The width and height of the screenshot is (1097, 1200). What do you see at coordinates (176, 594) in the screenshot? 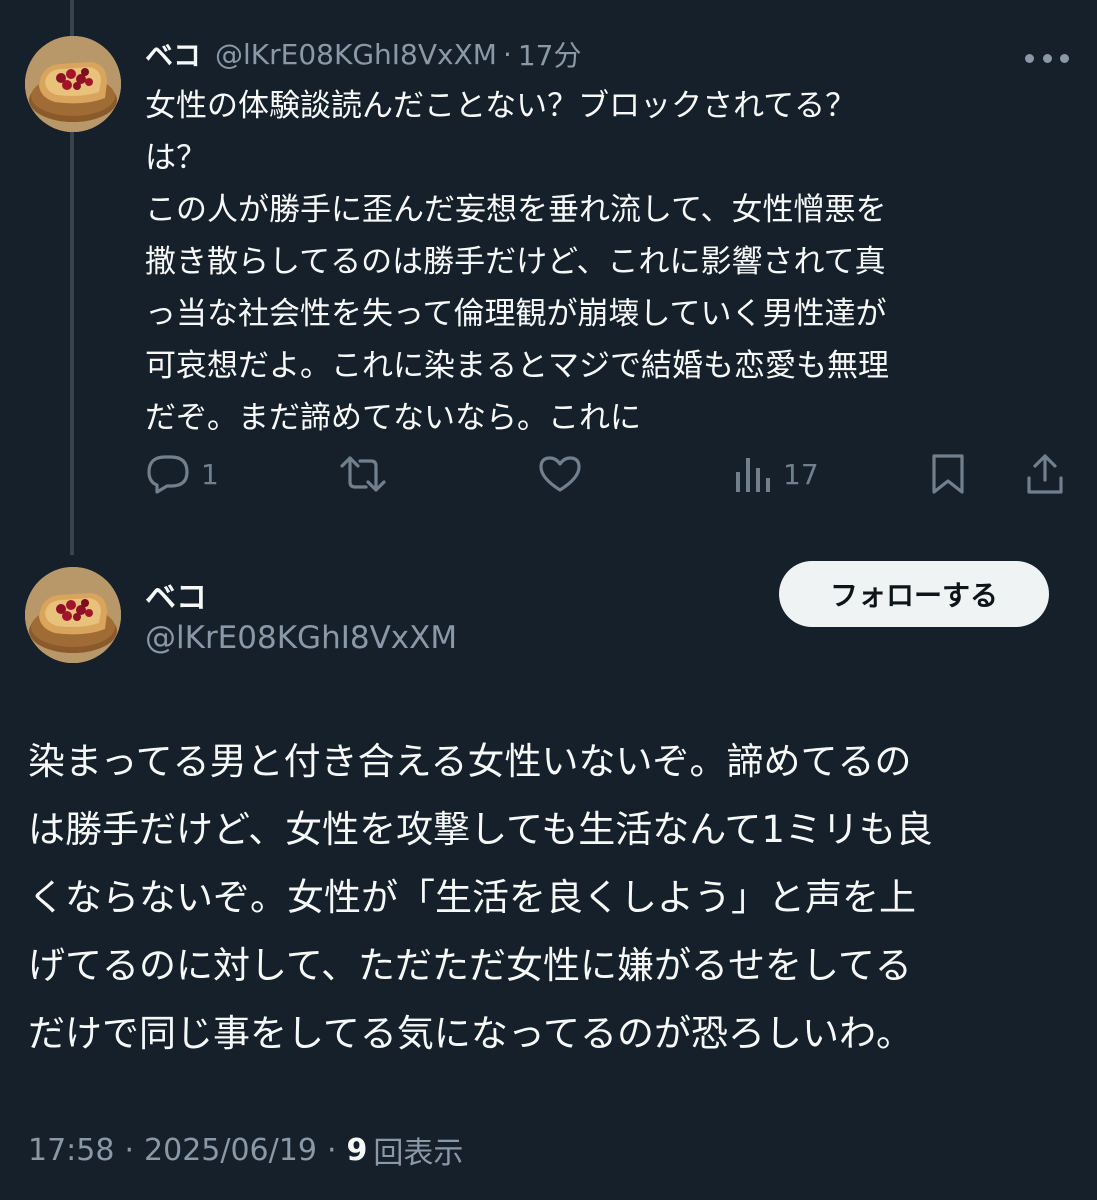
I see `main-author-name: ベコ` at bounding box center [176, 594].